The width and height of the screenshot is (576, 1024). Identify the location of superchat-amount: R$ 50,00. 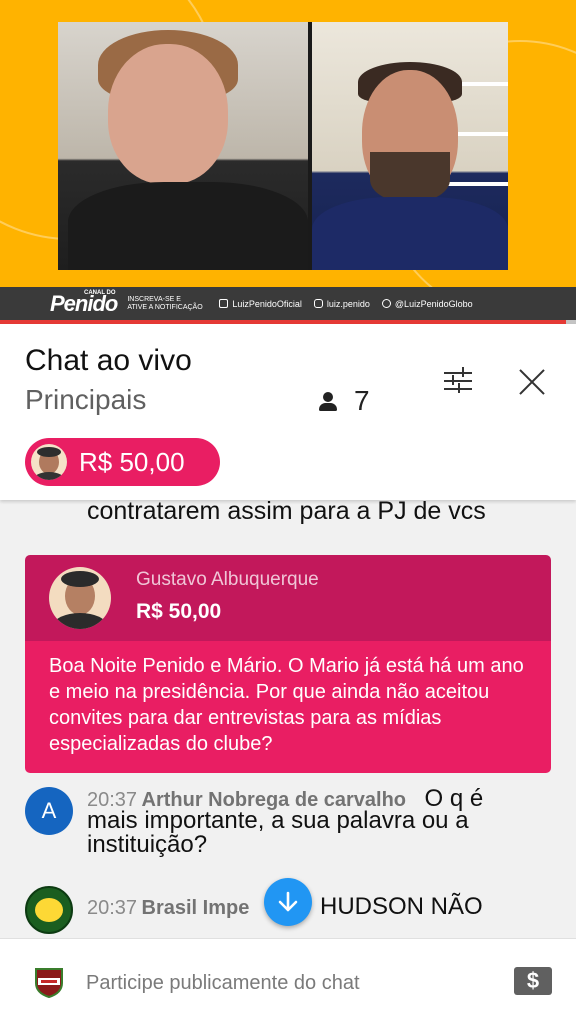
(179, 611).